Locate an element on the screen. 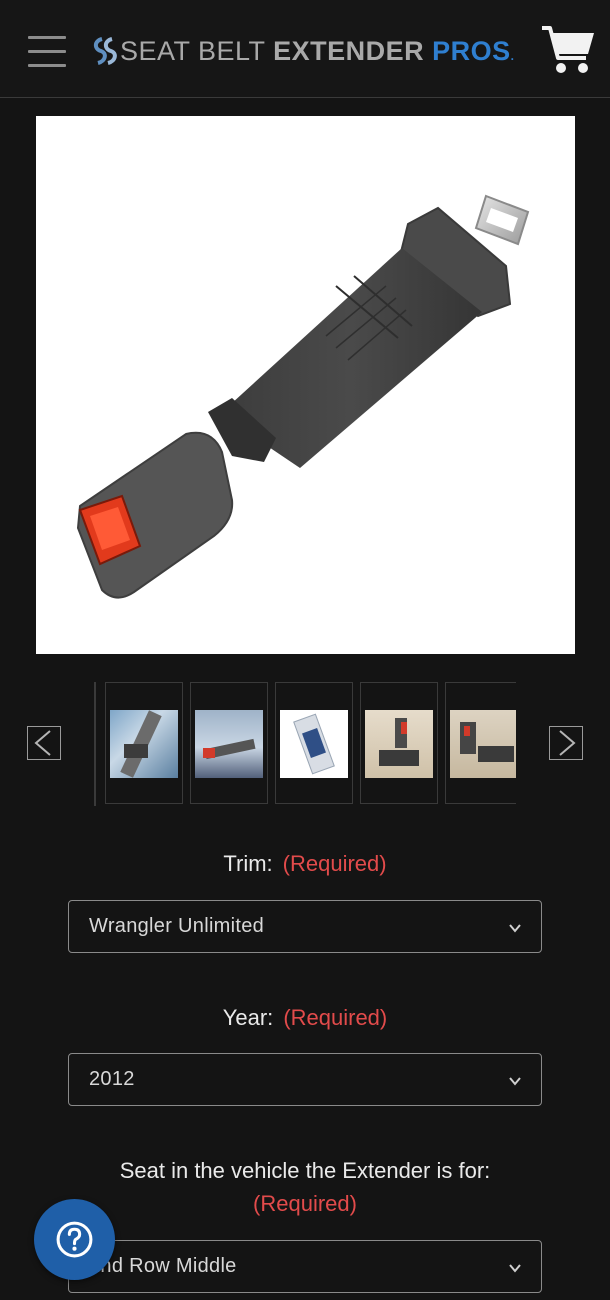 Image resolution: width=610 pixels, height=1300 pixels. carousel-prev-button is located at coordinates (44, 743).